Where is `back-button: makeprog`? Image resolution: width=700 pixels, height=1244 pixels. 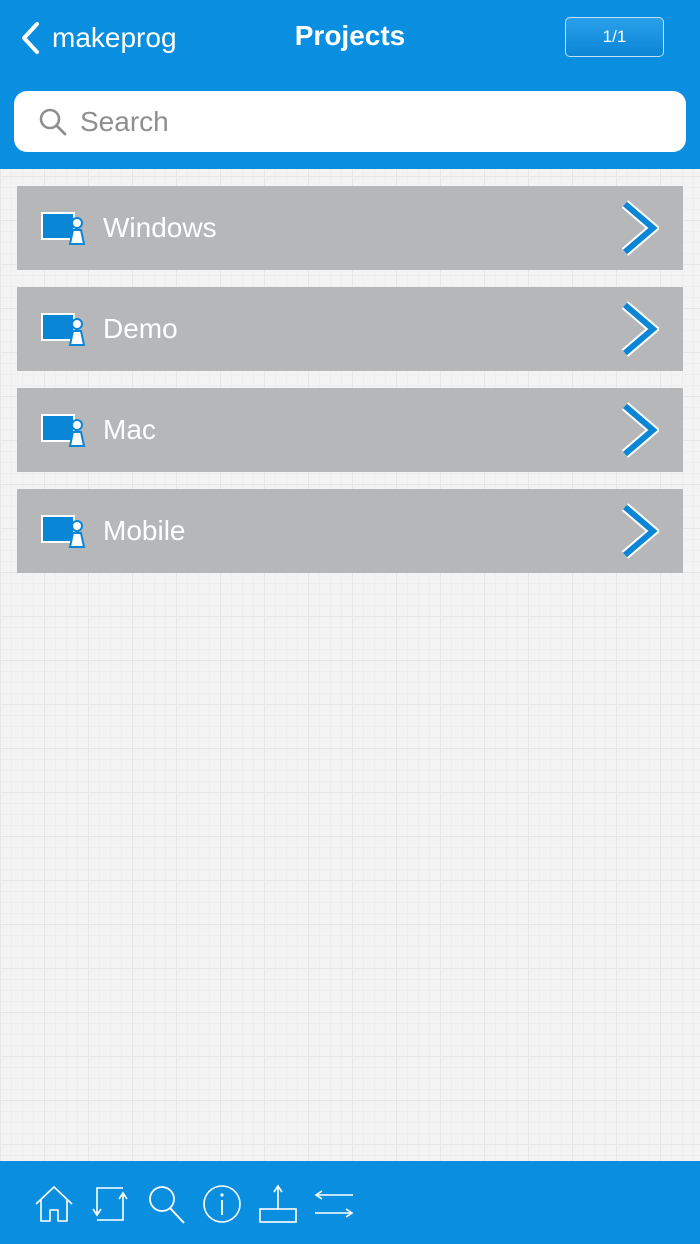
back-button: makeprog is located at coordinates (97, 38).